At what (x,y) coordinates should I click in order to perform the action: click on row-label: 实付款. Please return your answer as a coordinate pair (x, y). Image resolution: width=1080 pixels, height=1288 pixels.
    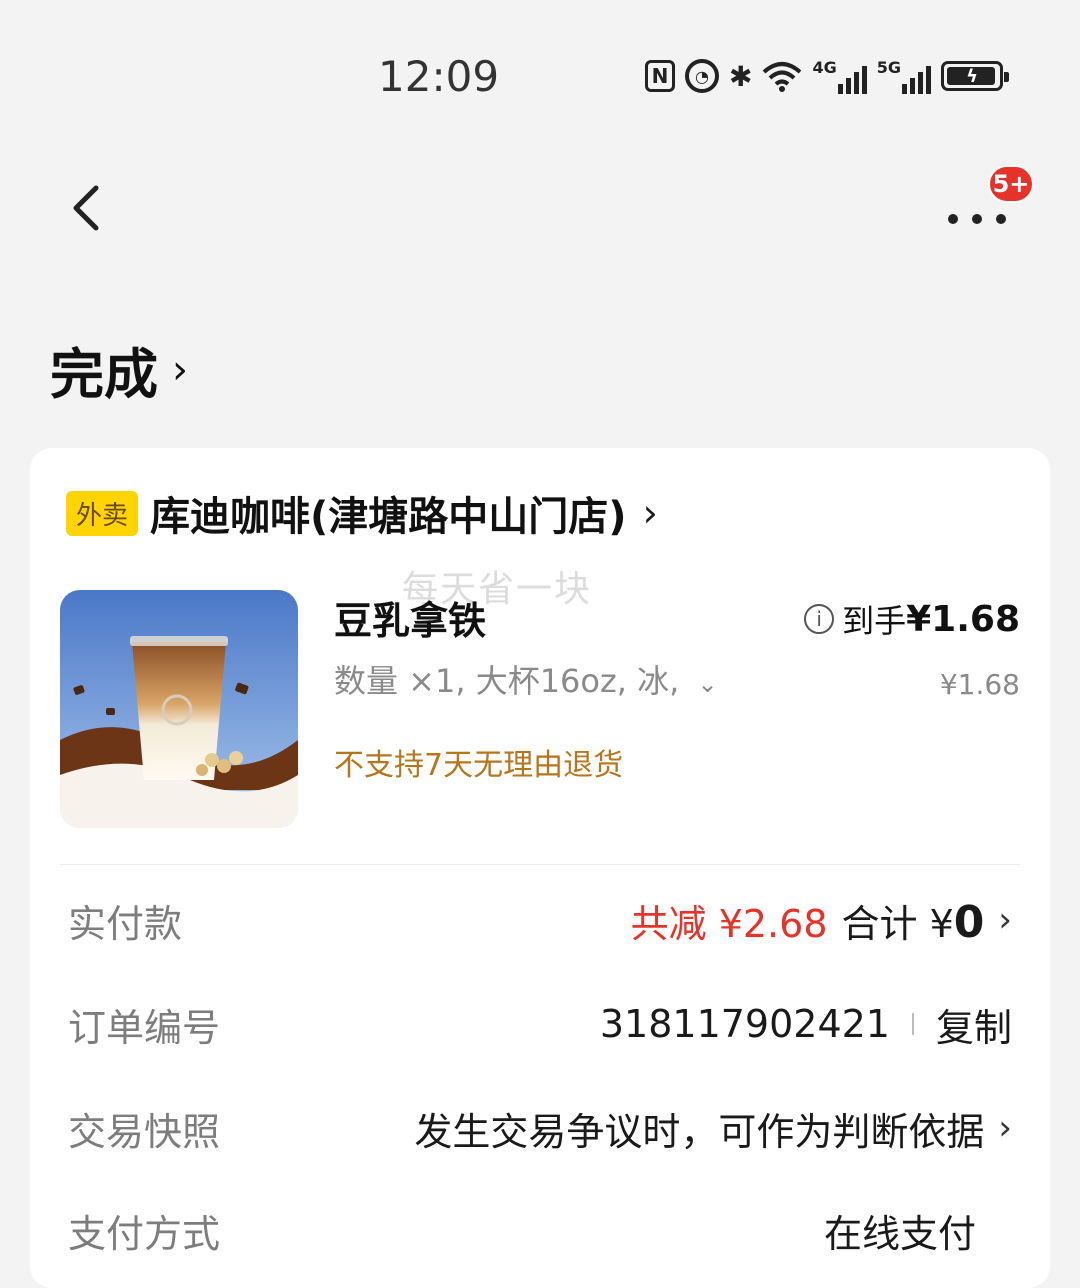
    Looking at the image, I should click on (125, 923).